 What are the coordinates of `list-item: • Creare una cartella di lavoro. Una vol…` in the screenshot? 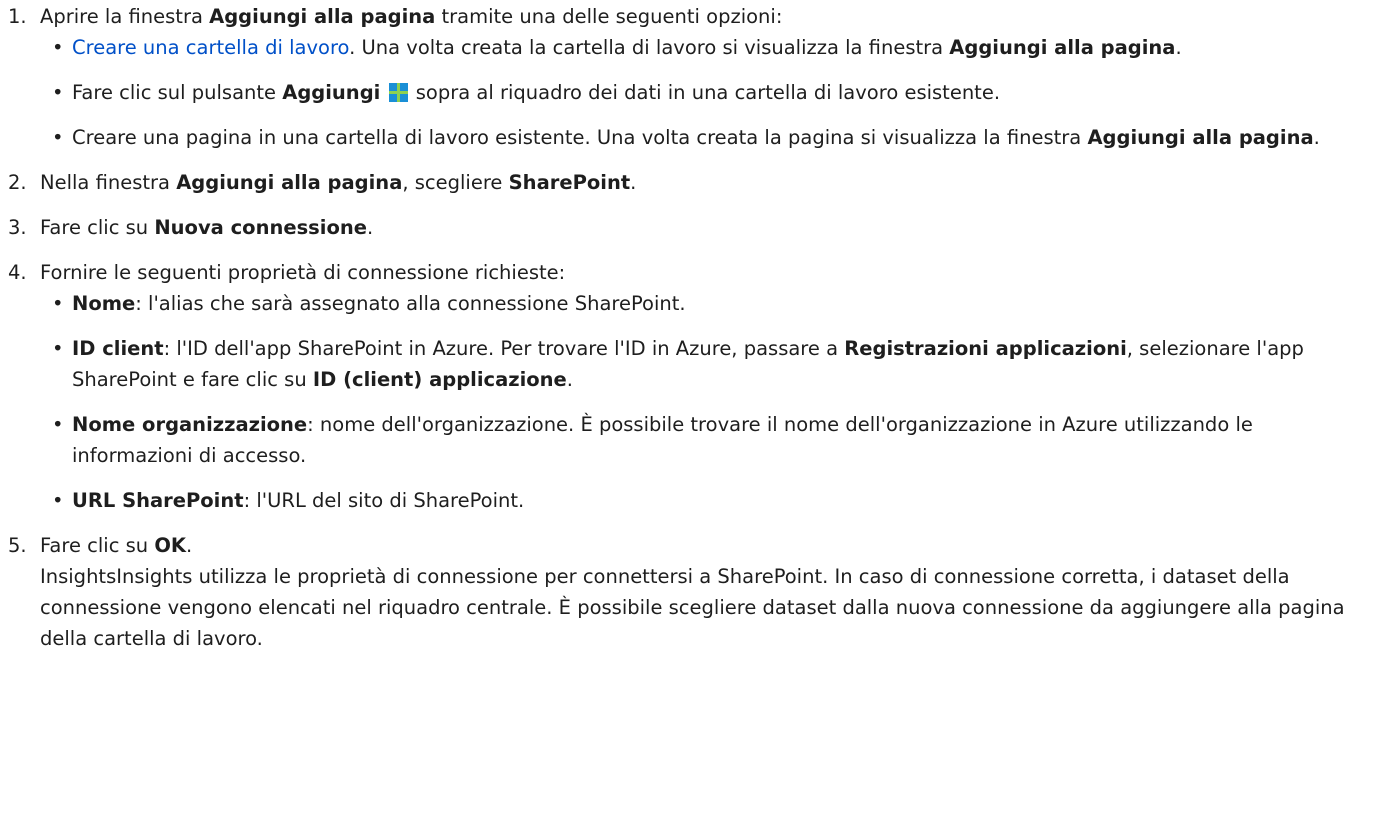 It's located at (699, 47).